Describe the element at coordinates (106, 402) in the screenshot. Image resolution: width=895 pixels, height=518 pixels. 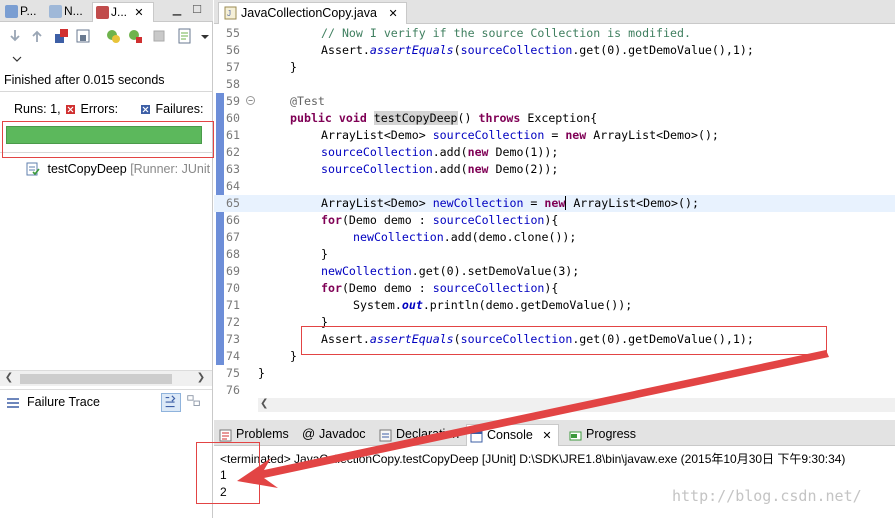
I see `failure-trace-header: Failure Trace` at that location.